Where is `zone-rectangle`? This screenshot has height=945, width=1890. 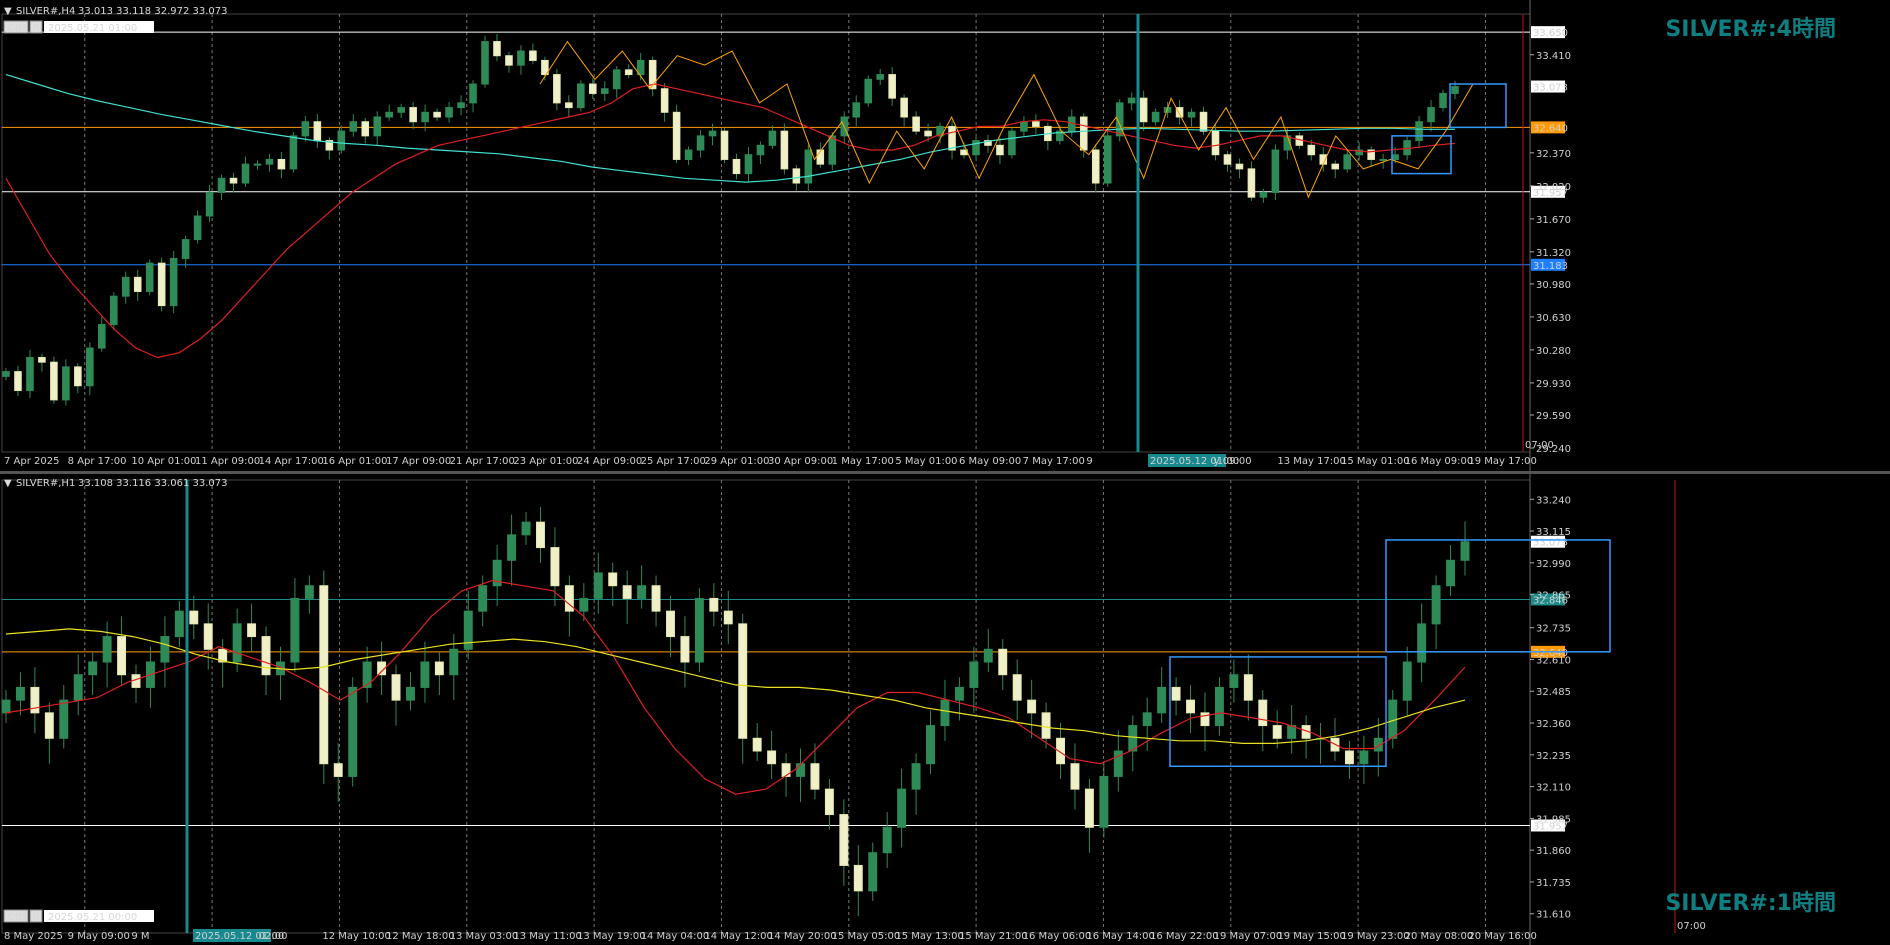 zone-rectangle is located at coordinates (1421, 155).